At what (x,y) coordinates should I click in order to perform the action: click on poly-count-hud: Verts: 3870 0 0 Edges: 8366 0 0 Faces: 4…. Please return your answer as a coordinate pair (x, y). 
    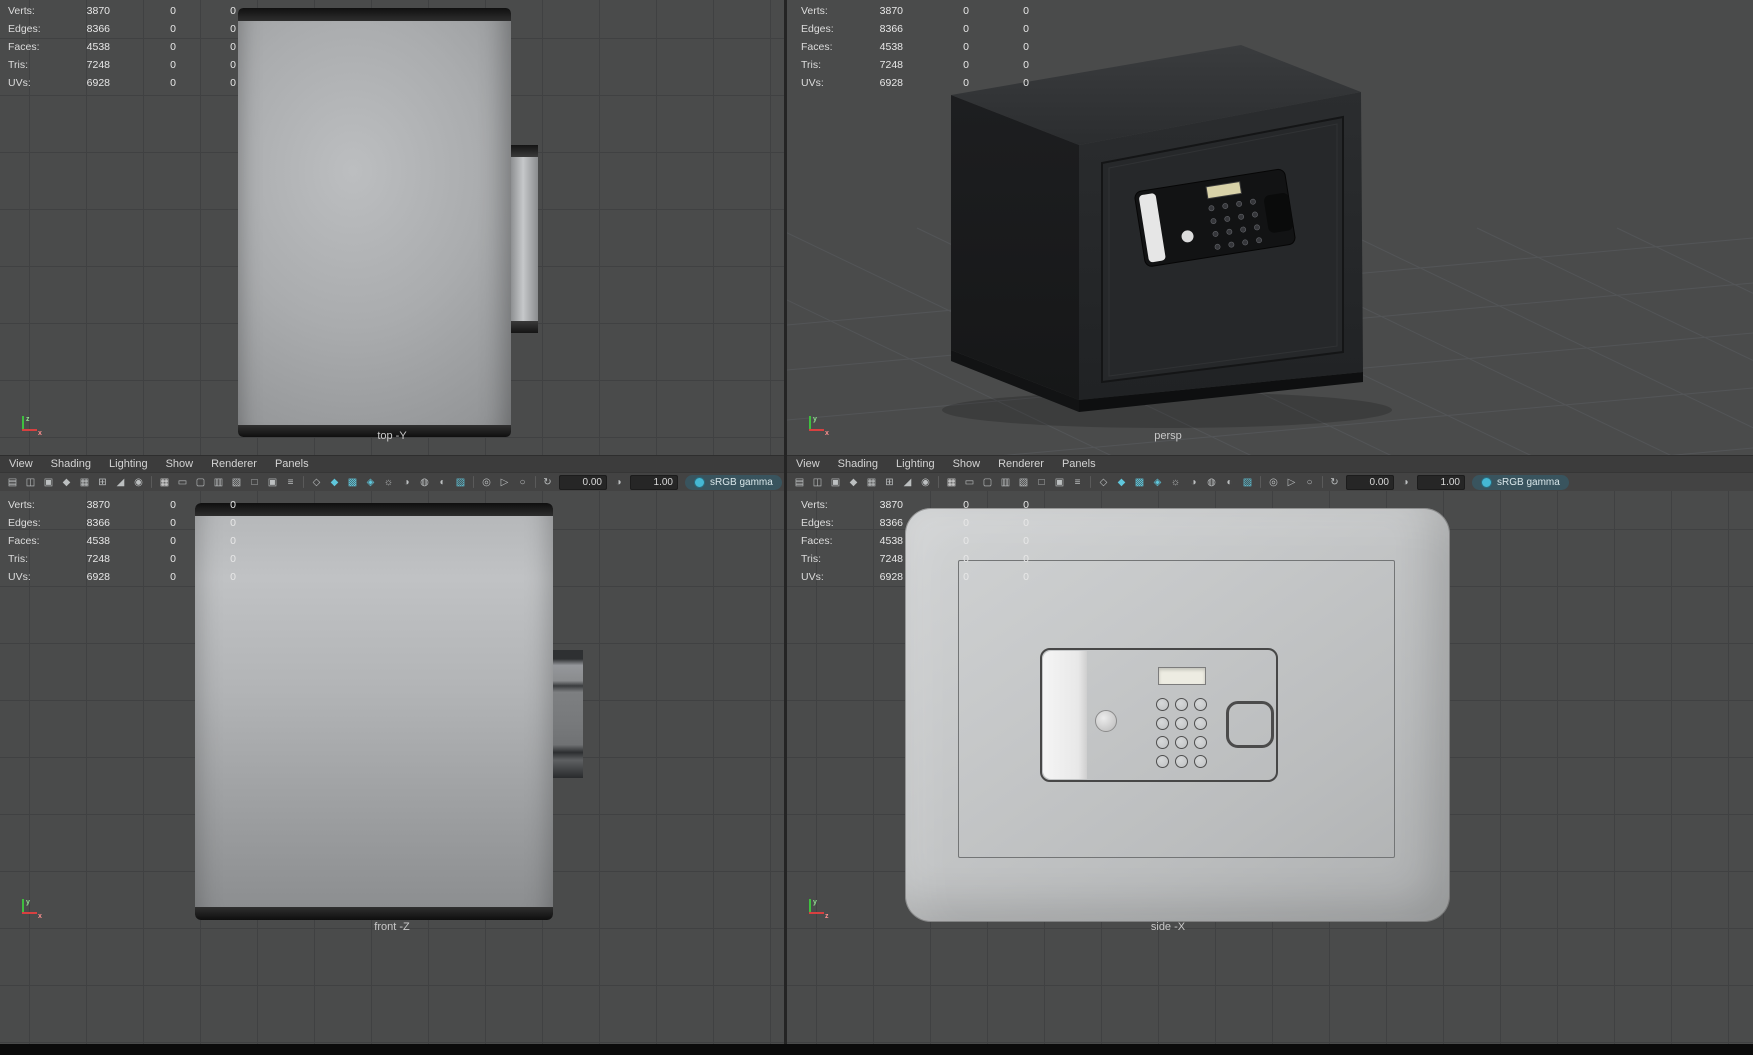
    Looking at the image, I should click on (122, 541).